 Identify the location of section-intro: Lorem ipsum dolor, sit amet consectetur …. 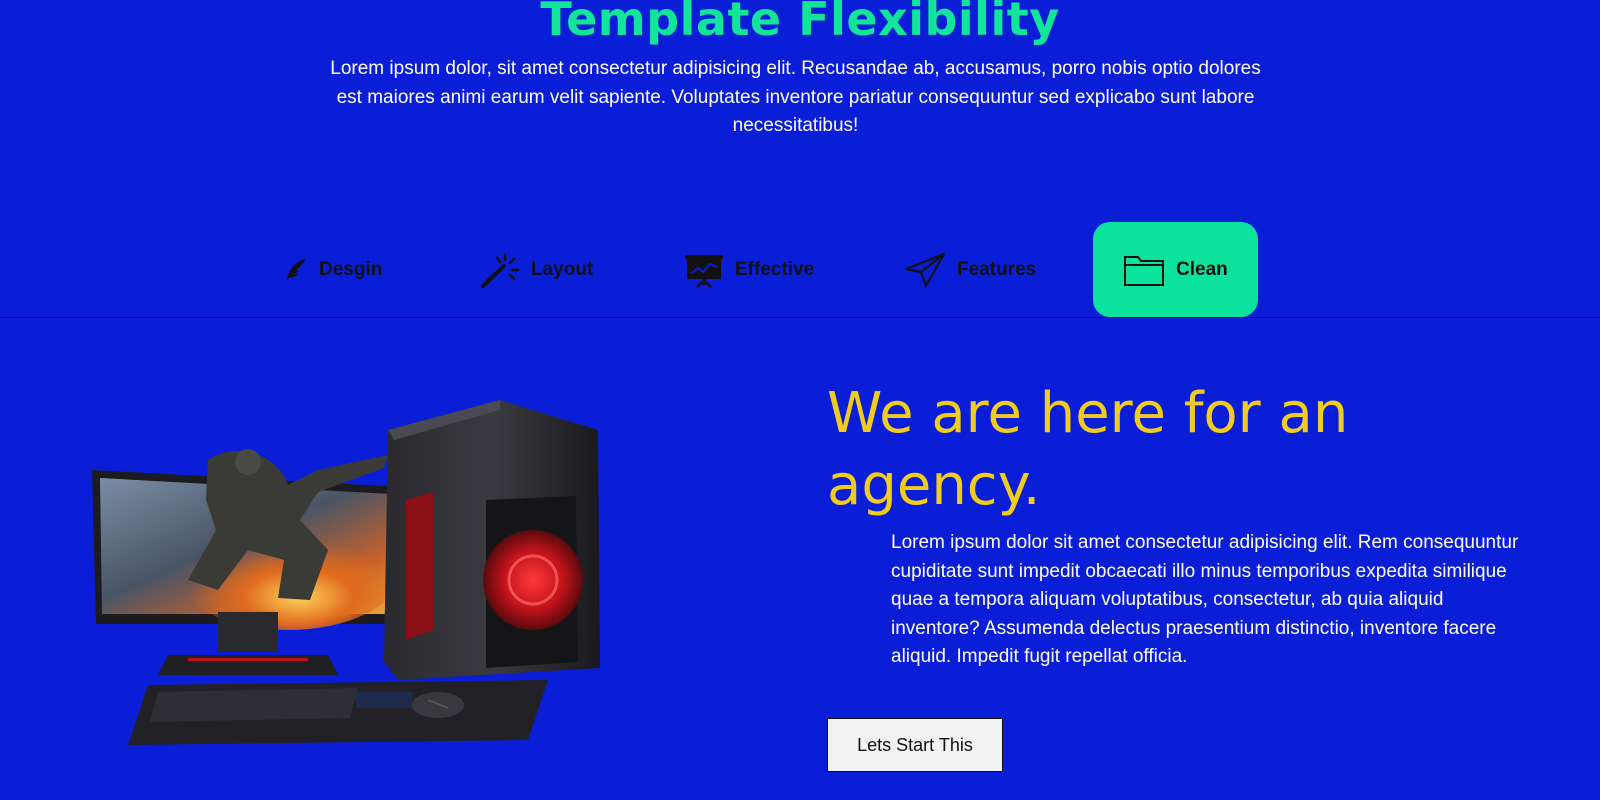
(795, 97).